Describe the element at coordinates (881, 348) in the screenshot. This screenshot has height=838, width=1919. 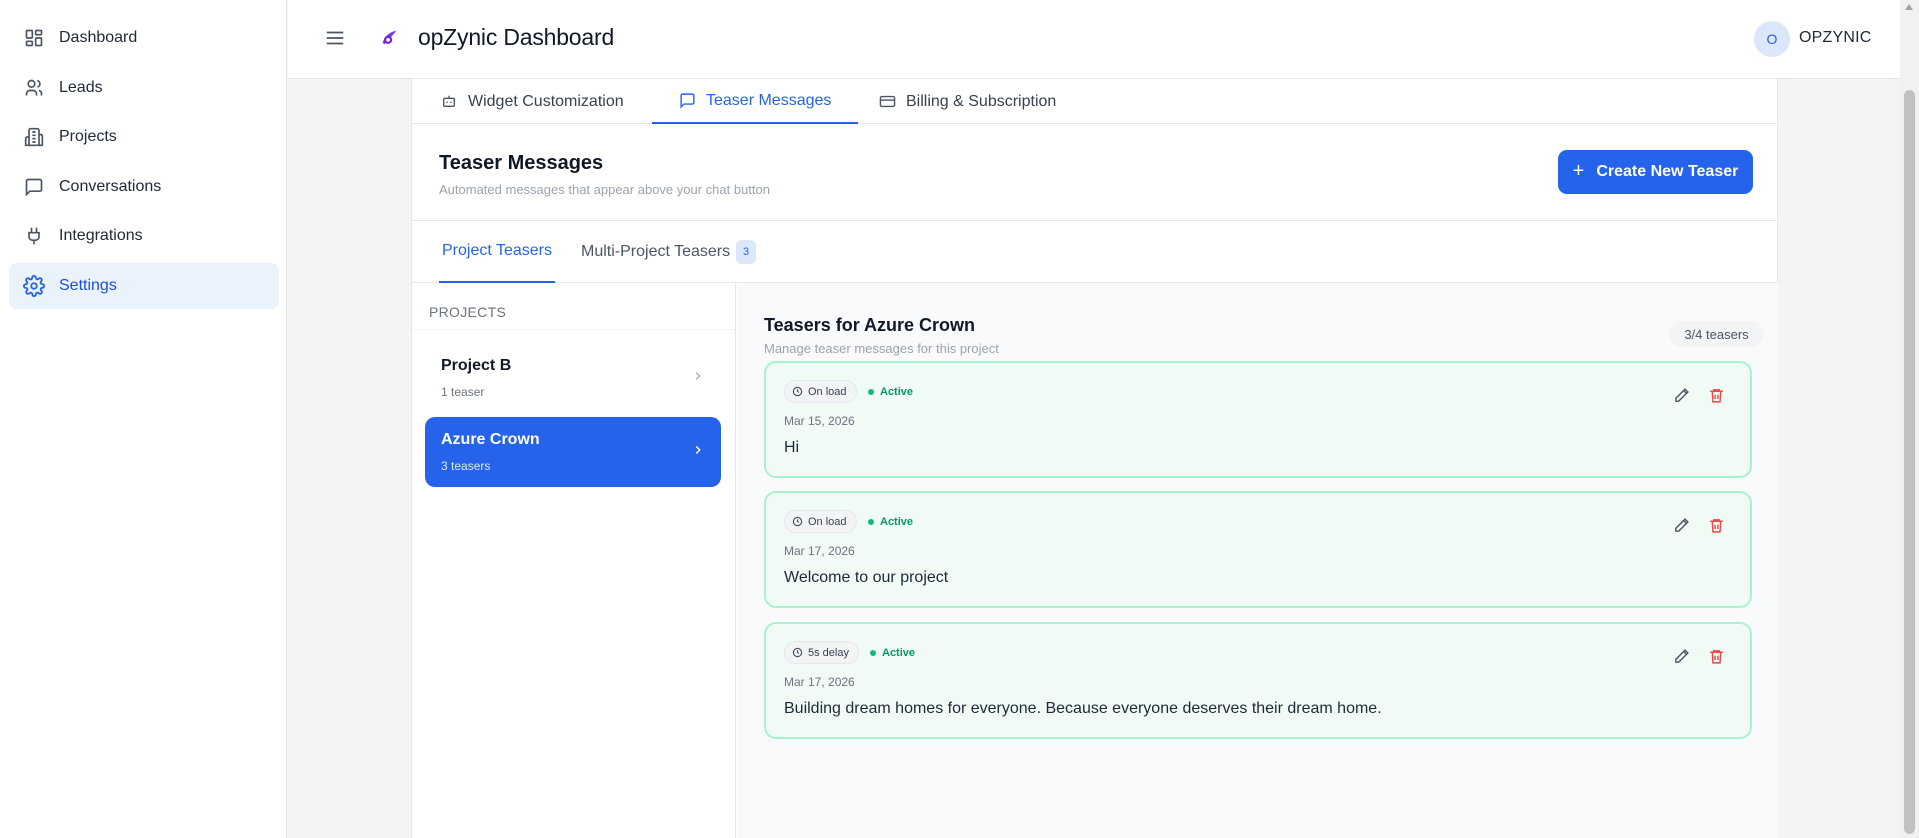
I see `teasers-panel-subtitle: Manage teaser messages for this project` at that location.